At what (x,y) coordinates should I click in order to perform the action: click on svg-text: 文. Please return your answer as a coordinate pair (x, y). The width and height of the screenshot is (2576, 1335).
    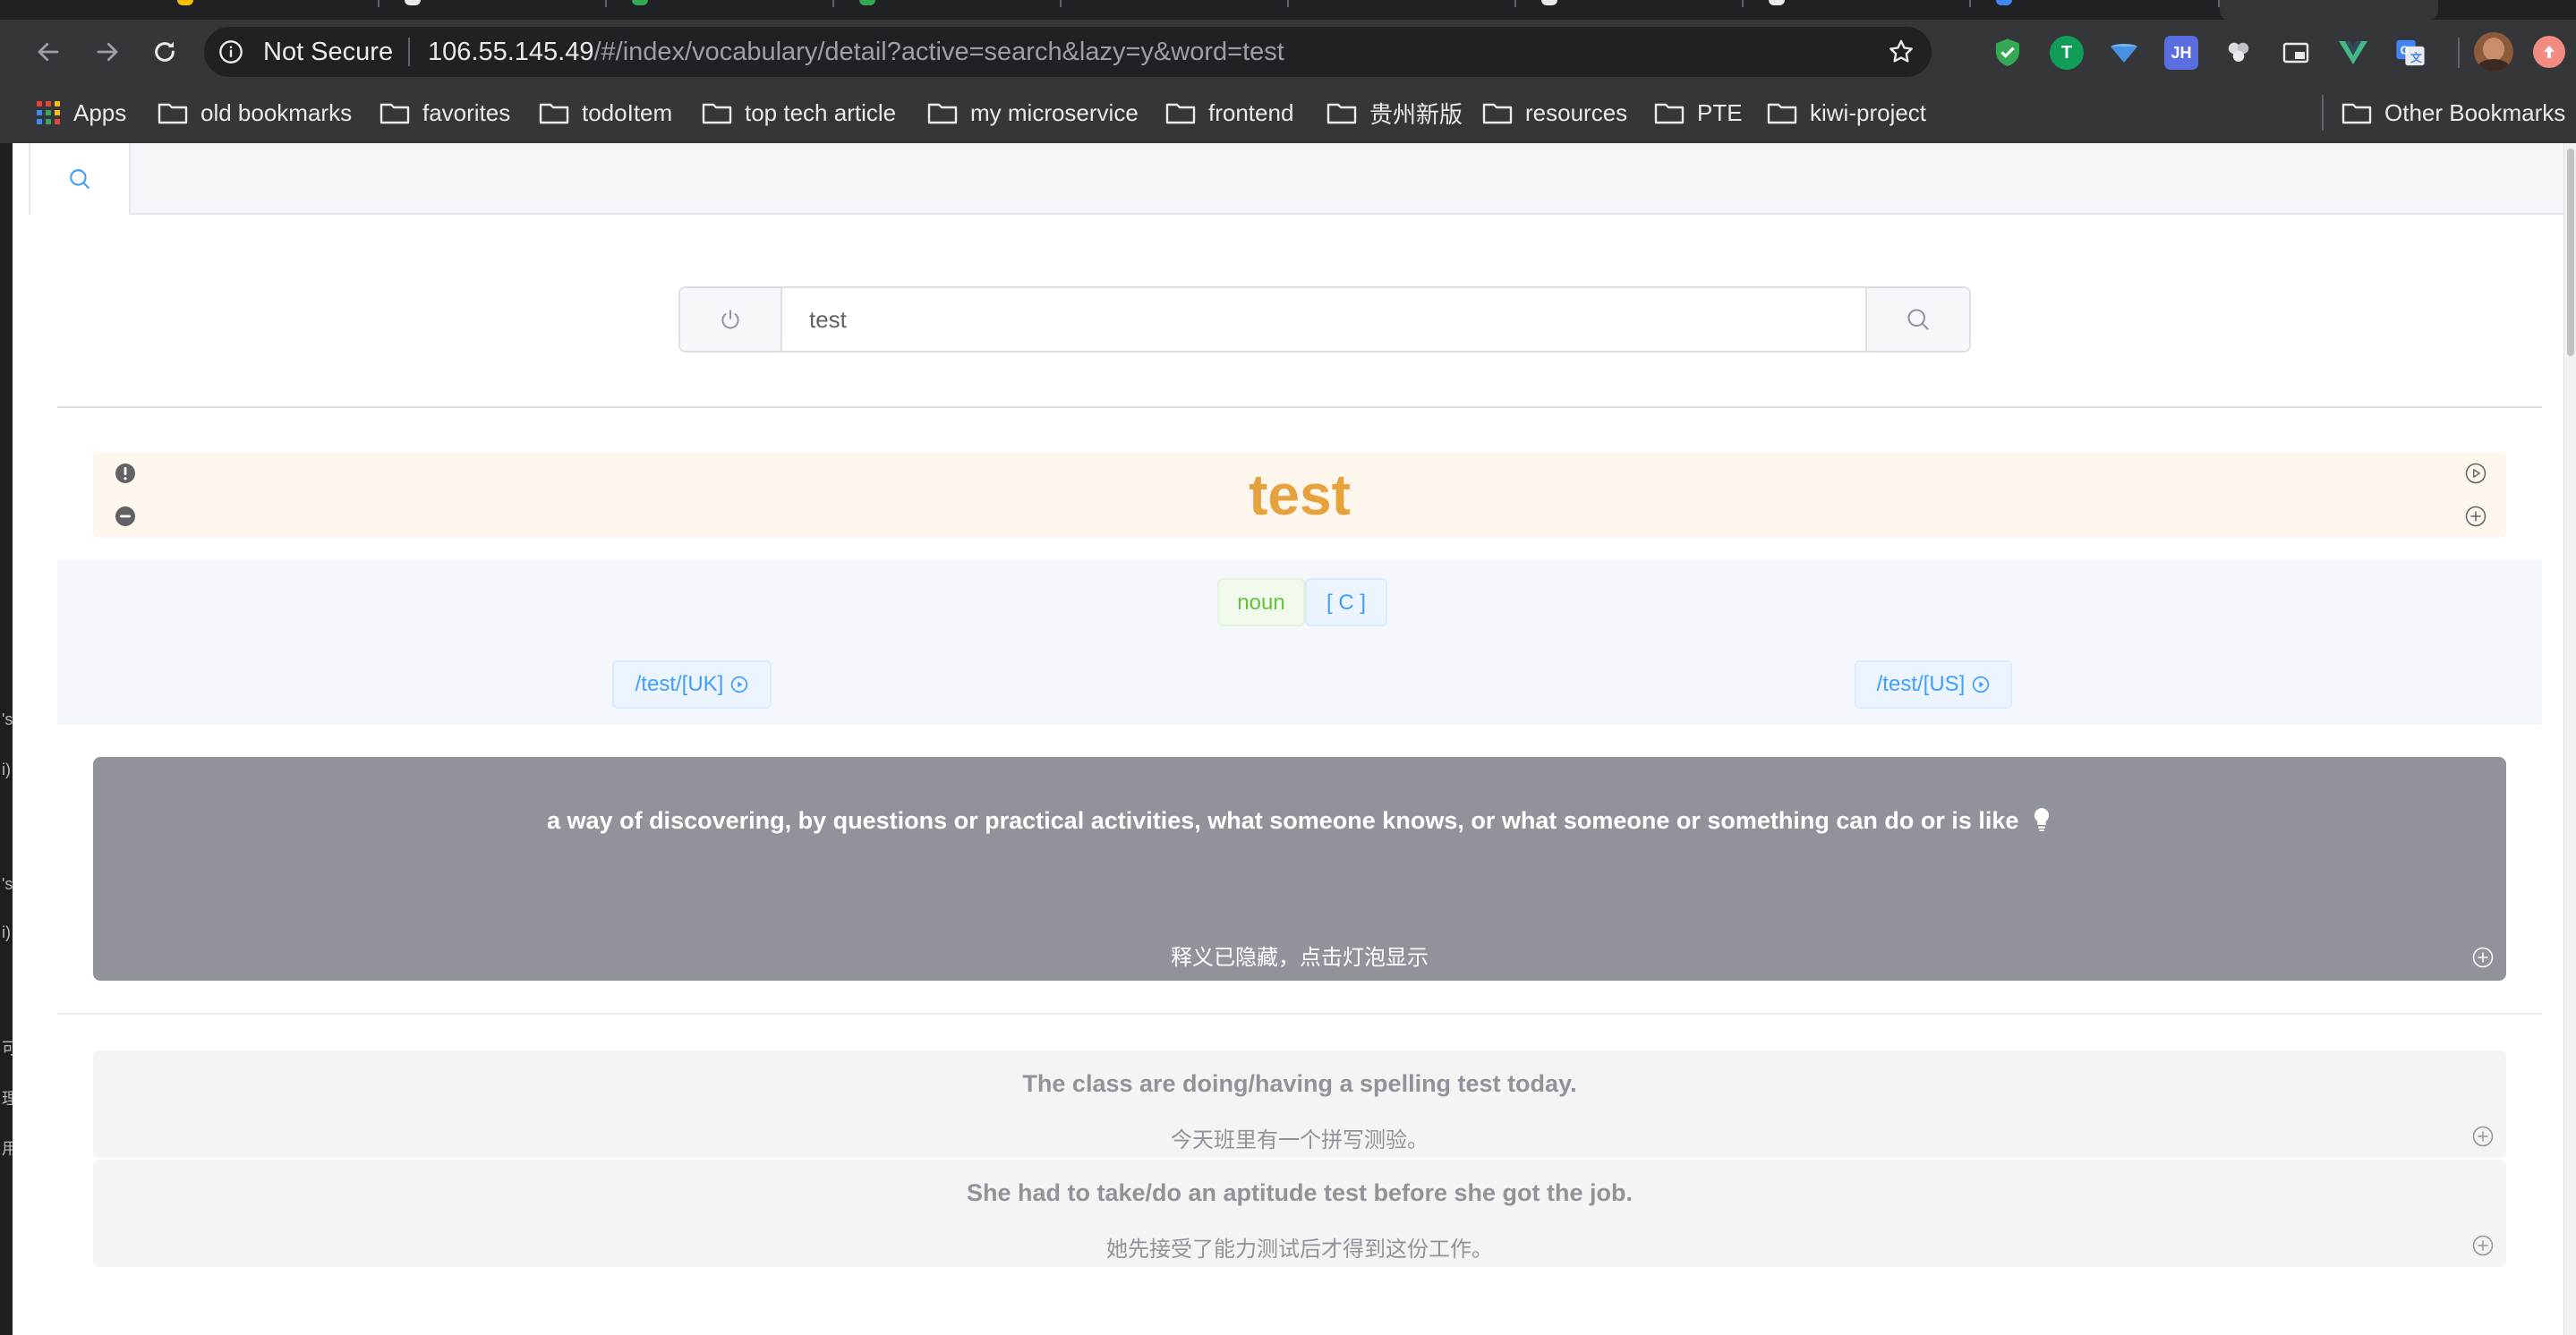
    Looking at the image, I should click on (2416, 57).